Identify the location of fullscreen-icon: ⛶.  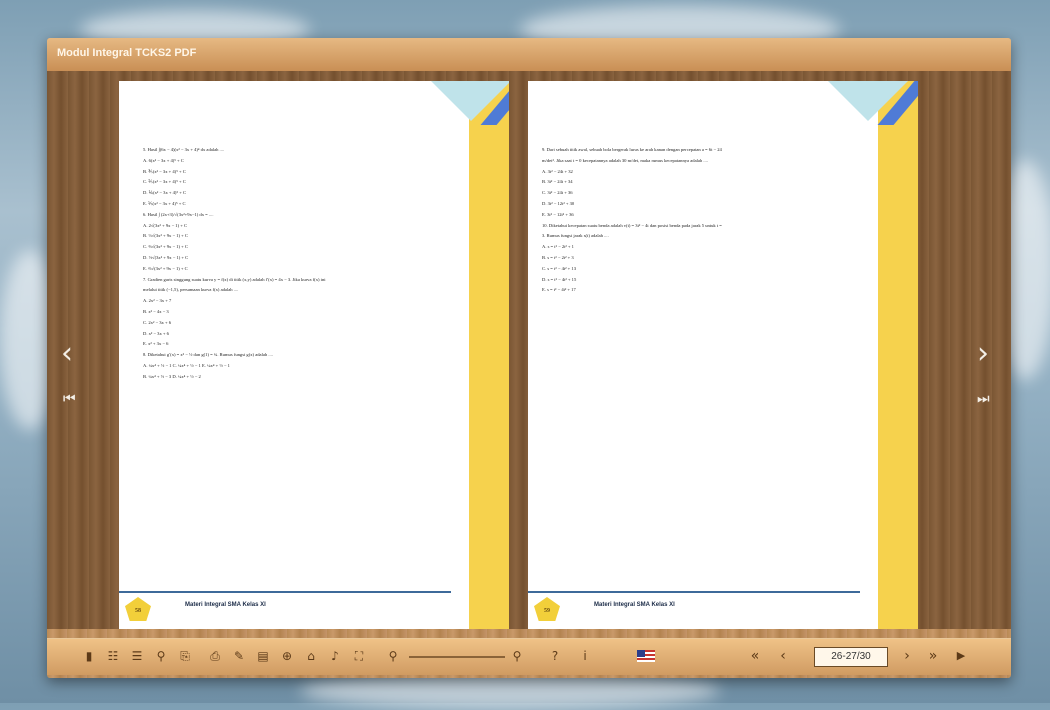
(359, 656).